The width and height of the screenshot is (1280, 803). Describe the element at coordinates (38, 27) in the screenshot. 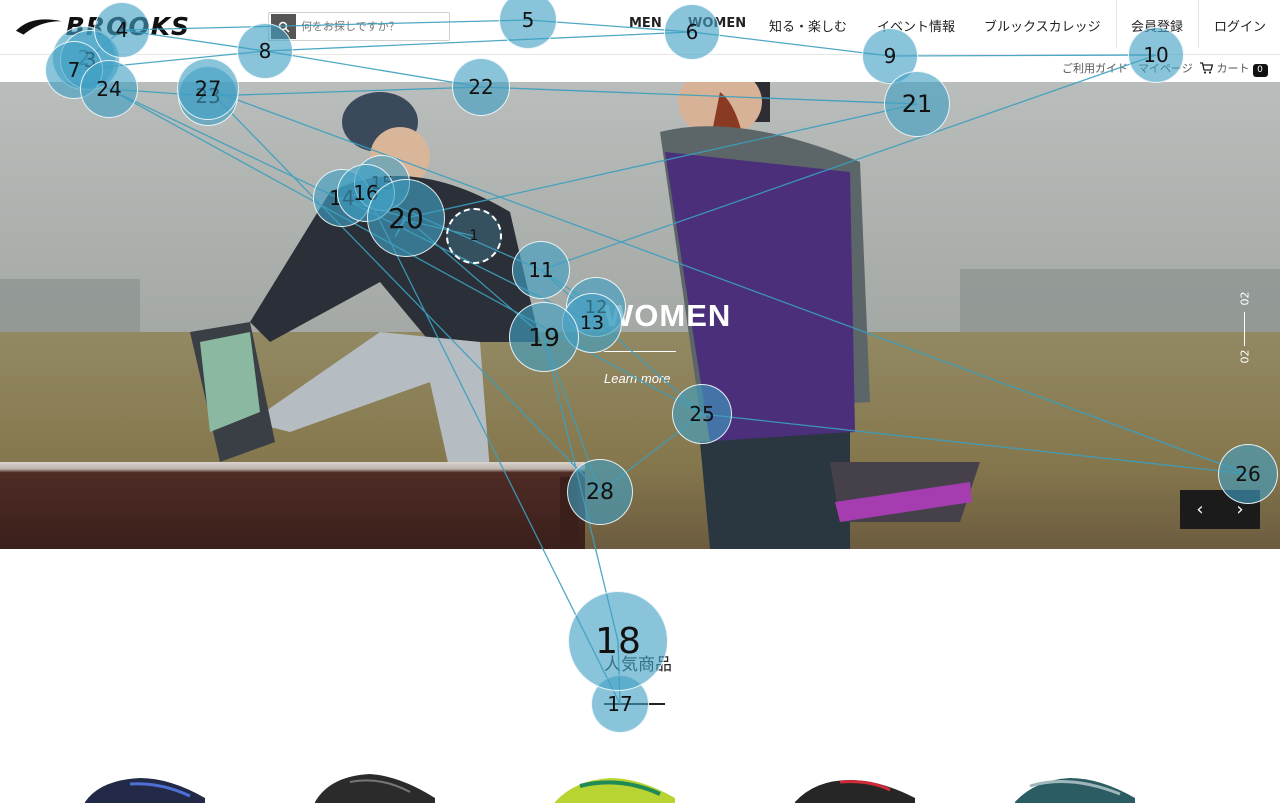

I see `brooks-swoosh-icon` at that location.